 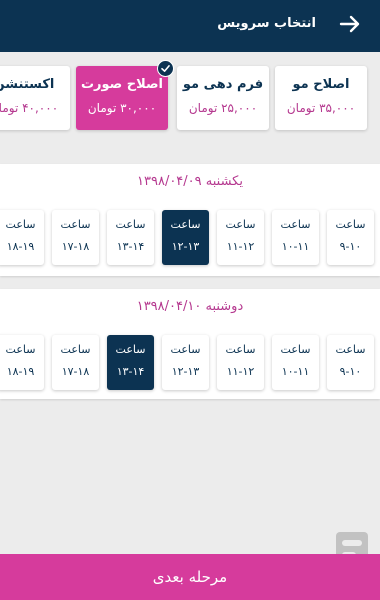 I want to click on service-name: فرم دهی مو, so click(x=223, y=84).